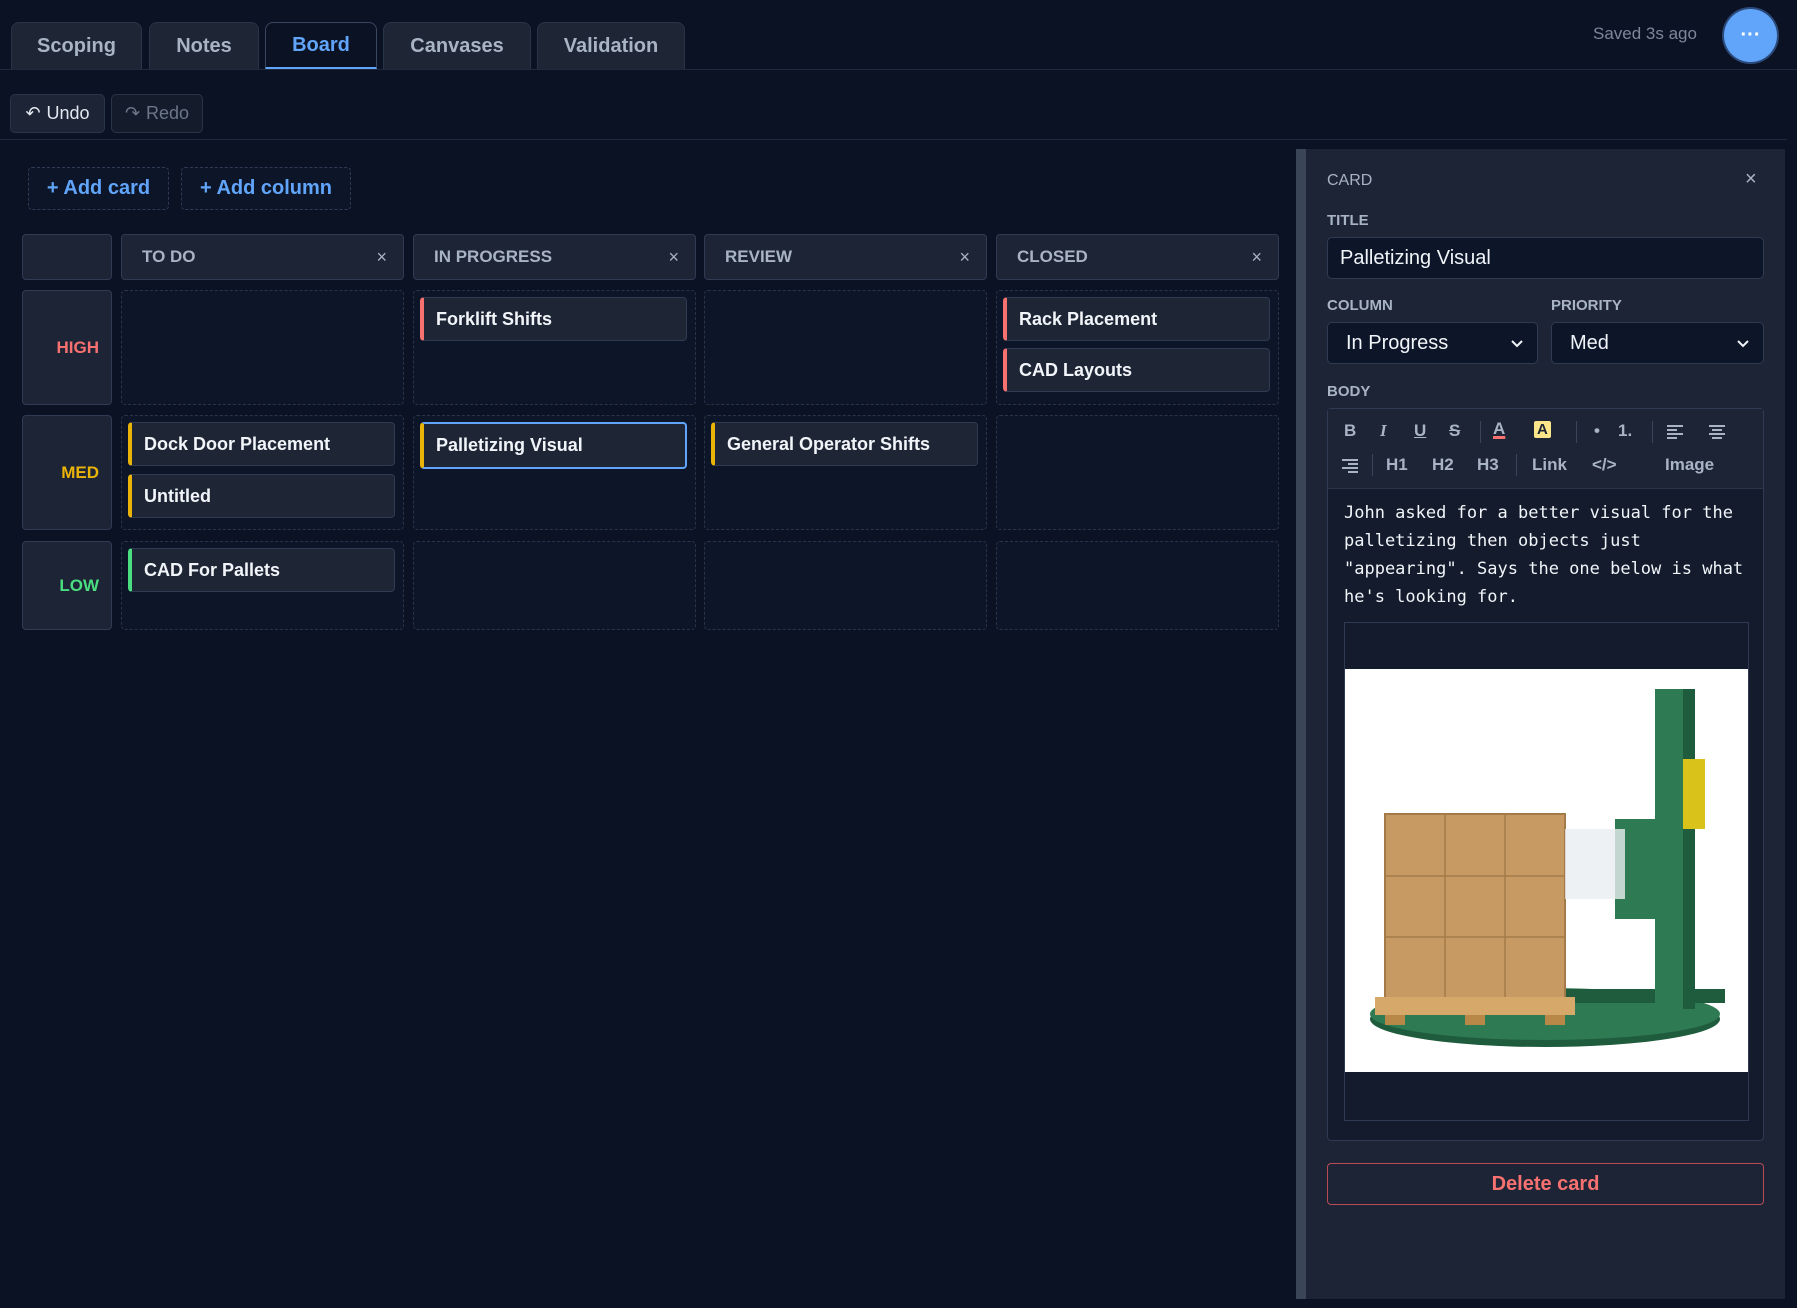  I want to click on underline-button: U, so click(1420, 431).